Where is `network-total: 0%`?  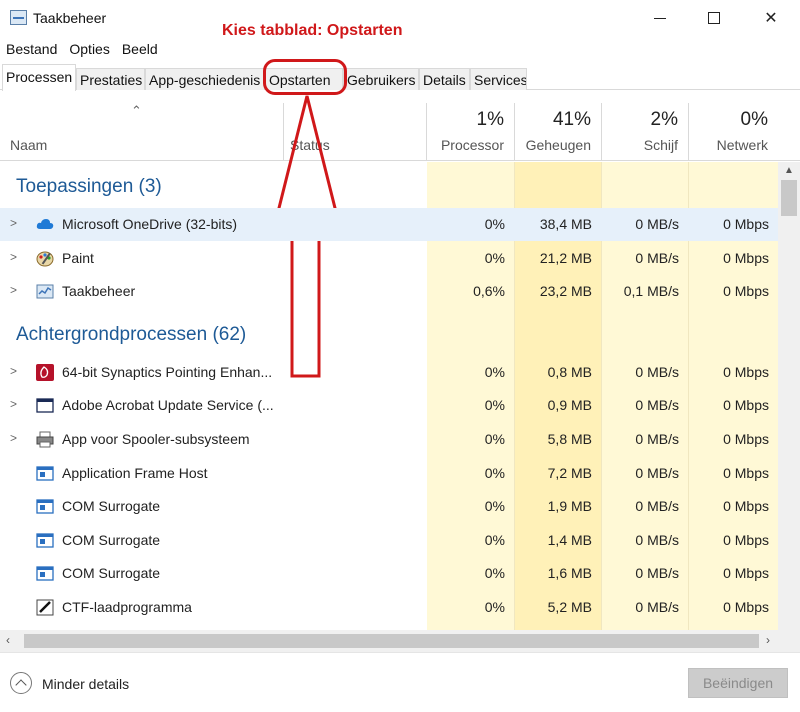 network-total: 0% is located at coordinates (754, 119).